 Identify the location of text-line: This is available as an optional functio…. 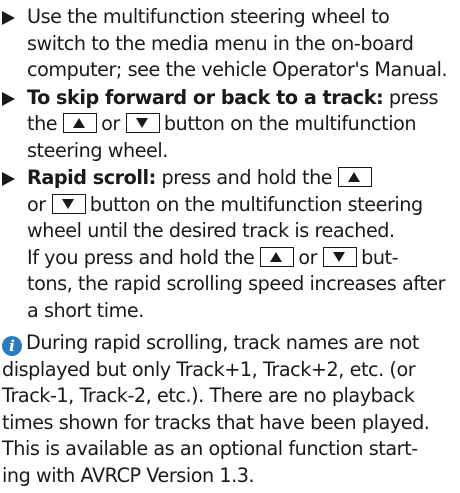
(210, 448).